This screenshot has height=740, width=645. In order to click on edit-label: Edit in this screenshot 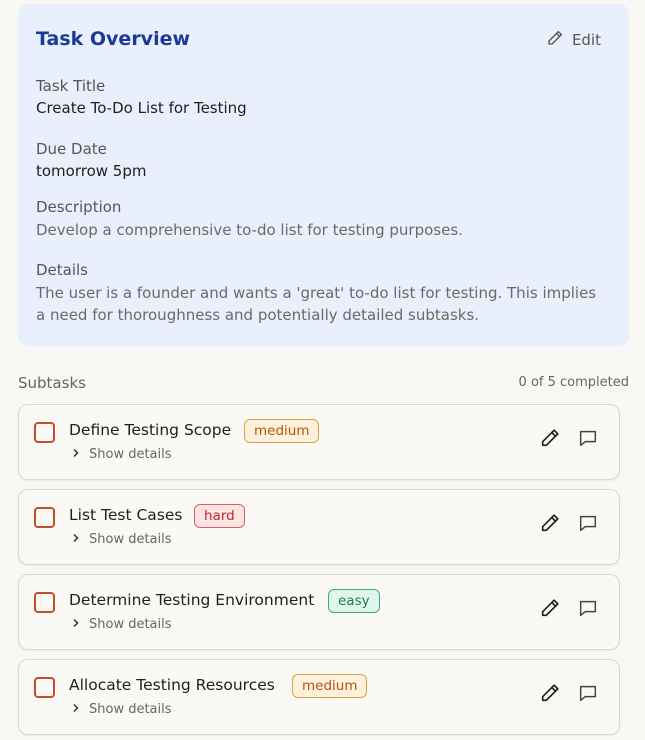, I will do `click(586, 40)`.